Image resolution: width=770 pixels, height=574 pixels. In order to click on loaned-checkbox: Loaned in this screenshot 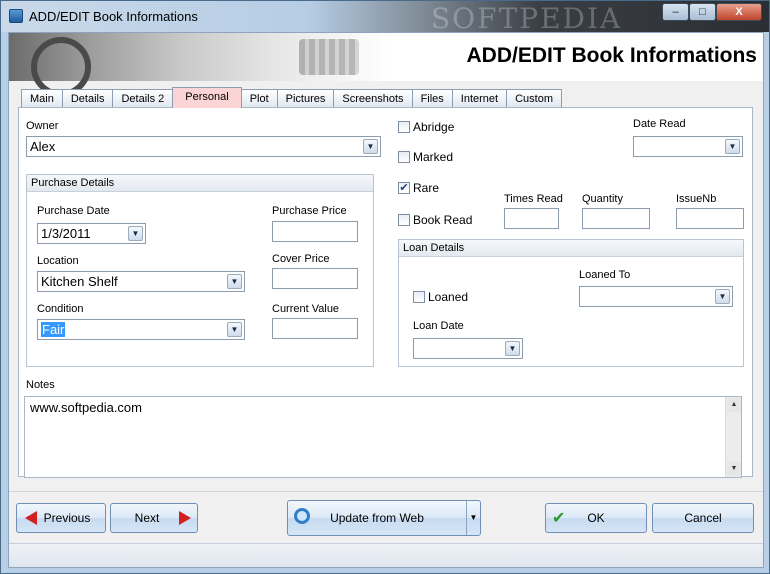, I will do `click(440, 297)`.